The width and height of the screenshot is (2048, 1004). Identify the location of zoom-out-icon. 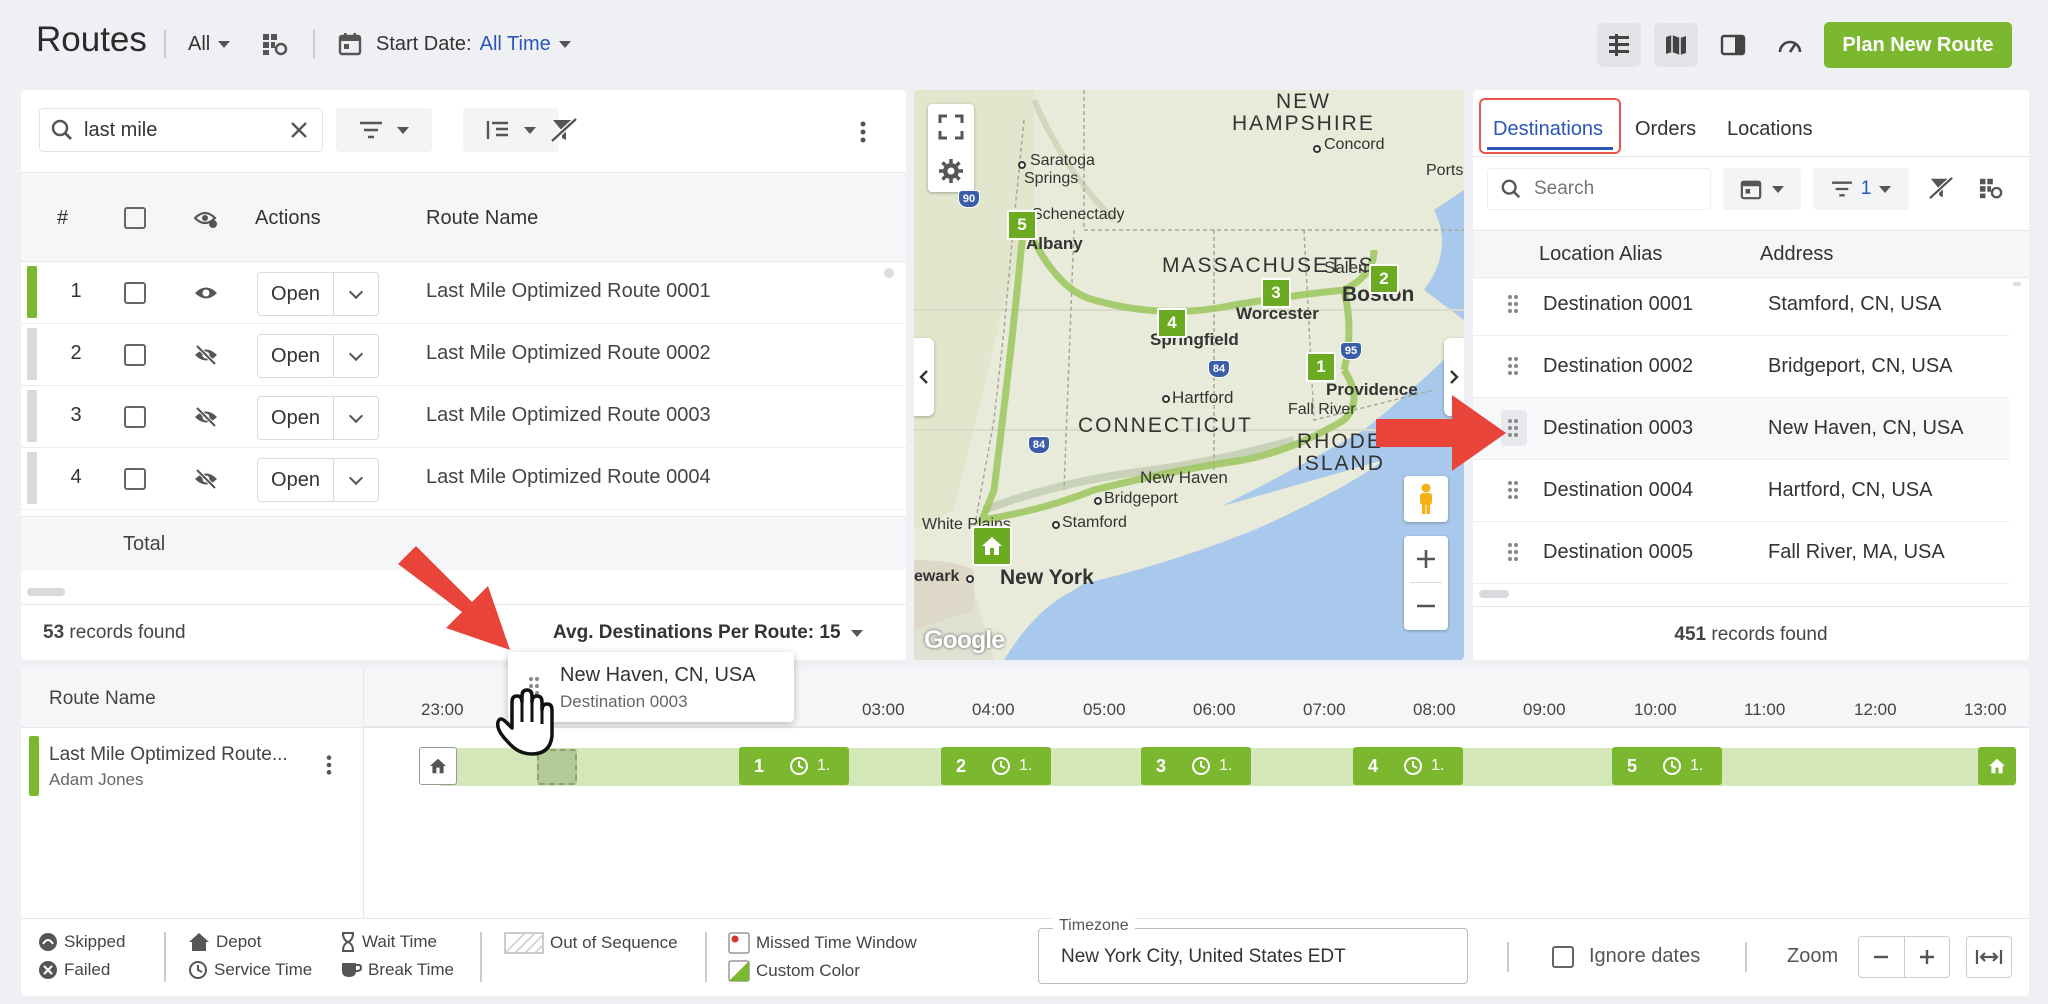
(1426, 606).